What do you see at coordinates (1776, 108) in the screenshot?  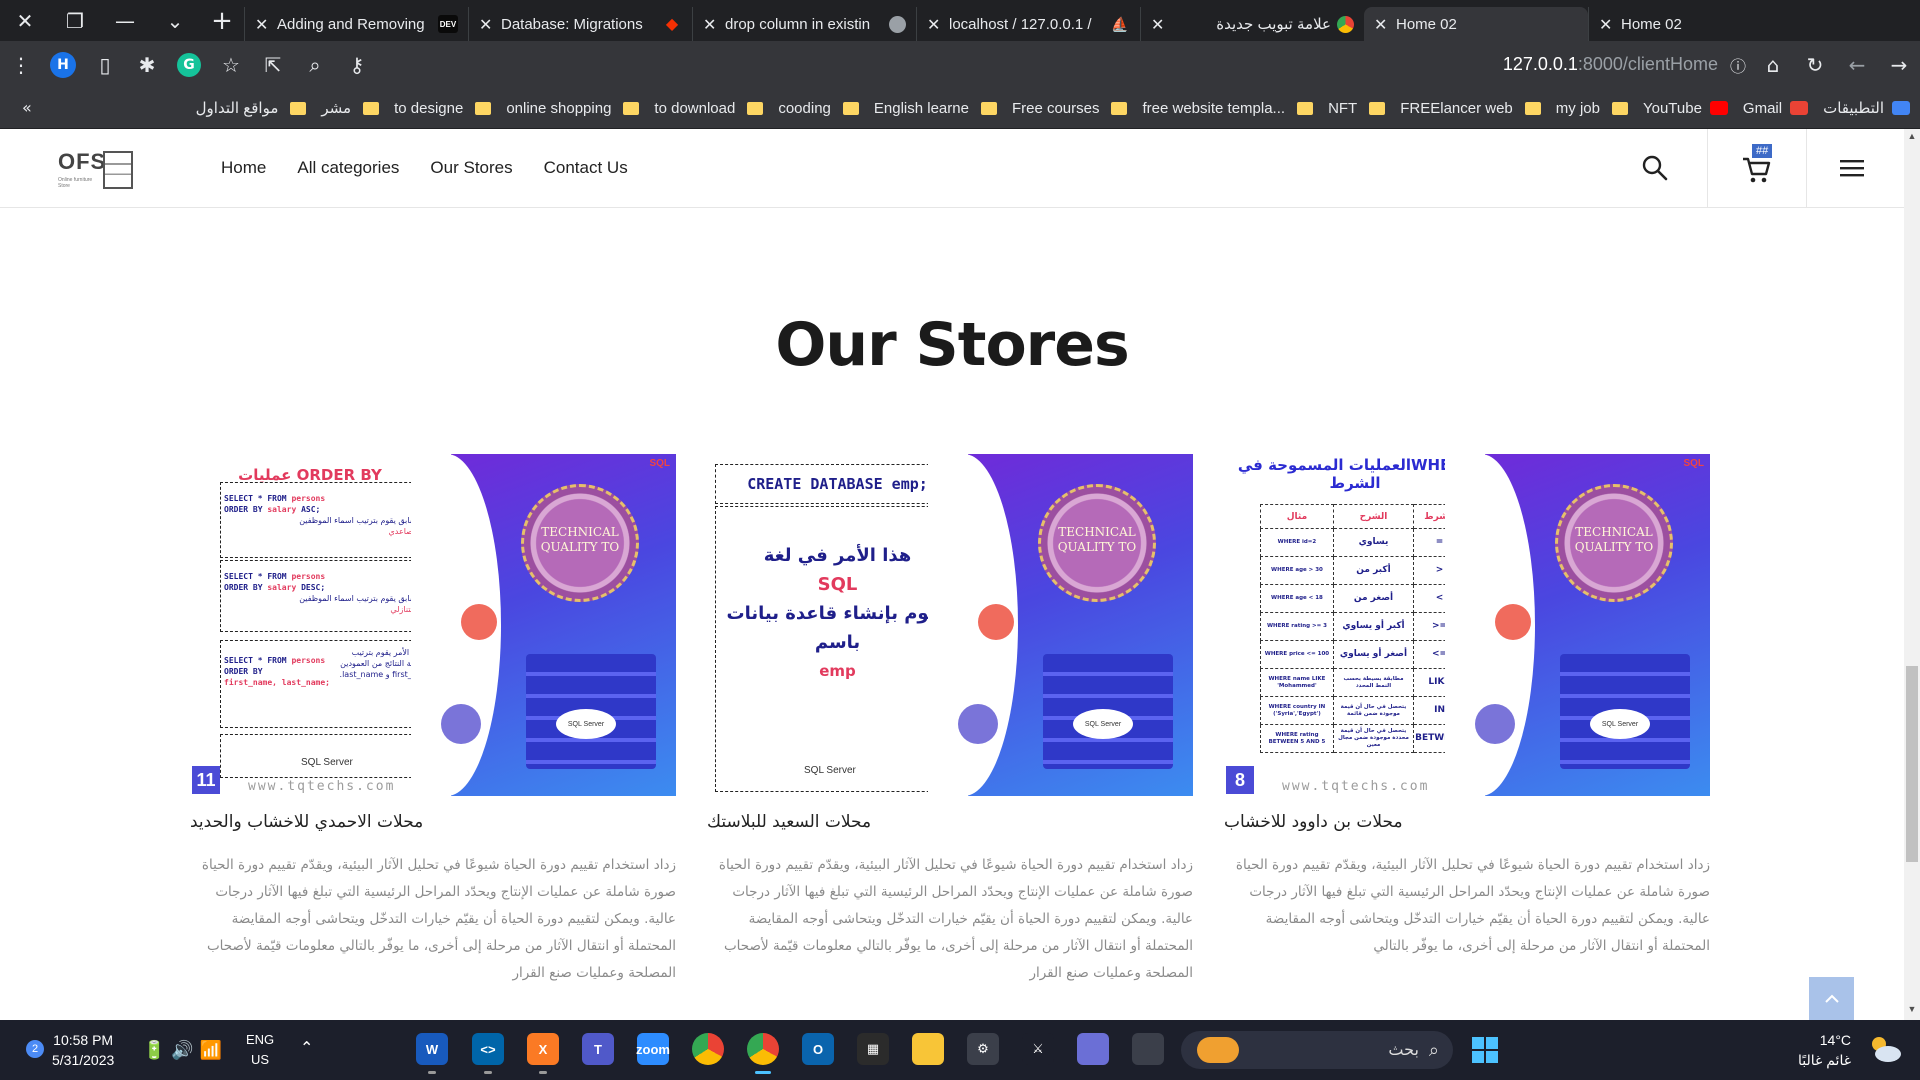 I see `bookmark-item: Gmail` at bounding box center [1776, 108].